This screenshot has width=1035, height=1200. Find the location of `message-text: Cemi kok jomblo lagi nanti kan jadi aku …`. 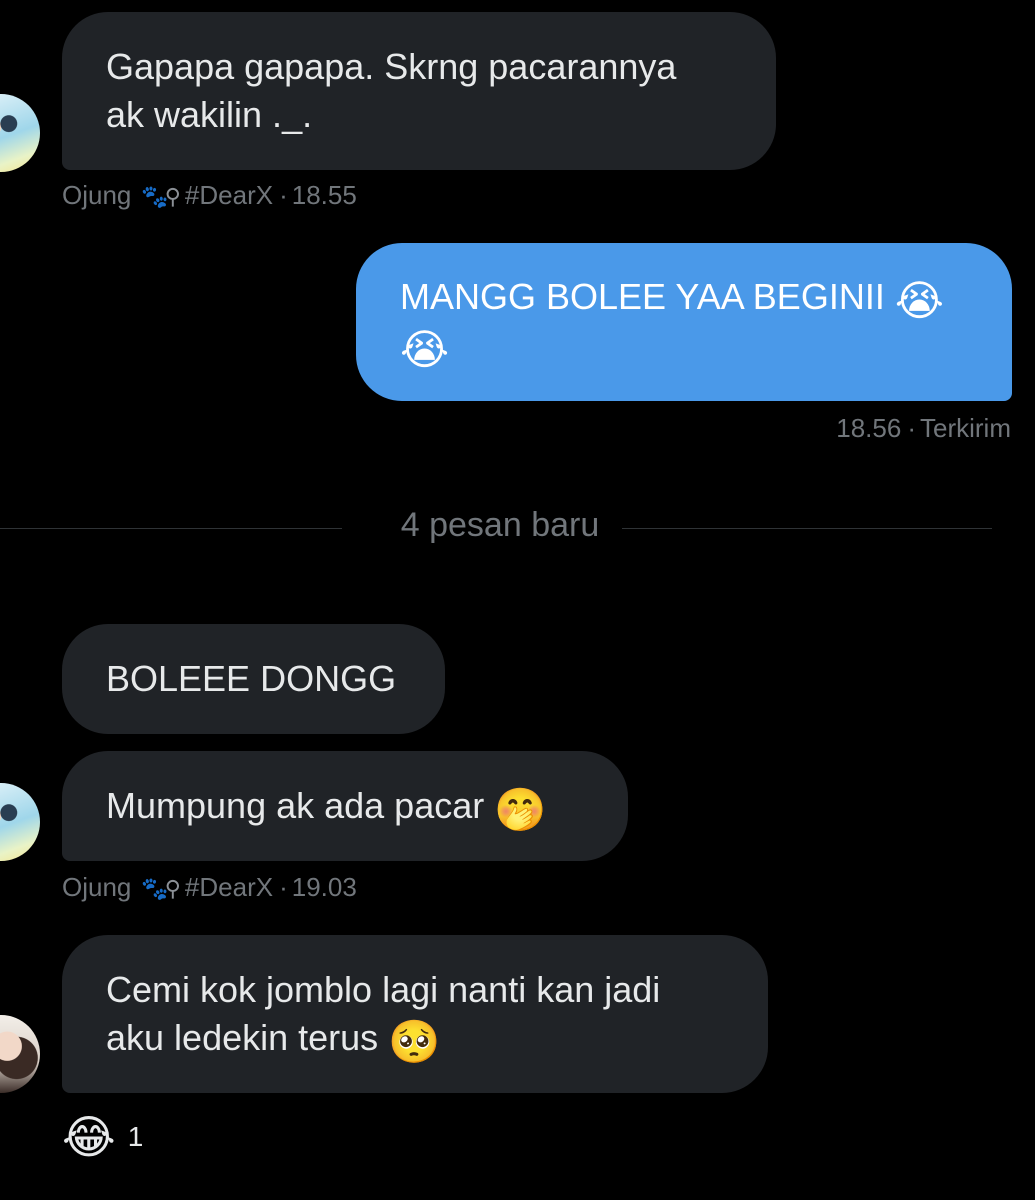

message-text: Cemi kok jomblo lagi nanti kan jadi aku … is located at coordinates (383, 1013).